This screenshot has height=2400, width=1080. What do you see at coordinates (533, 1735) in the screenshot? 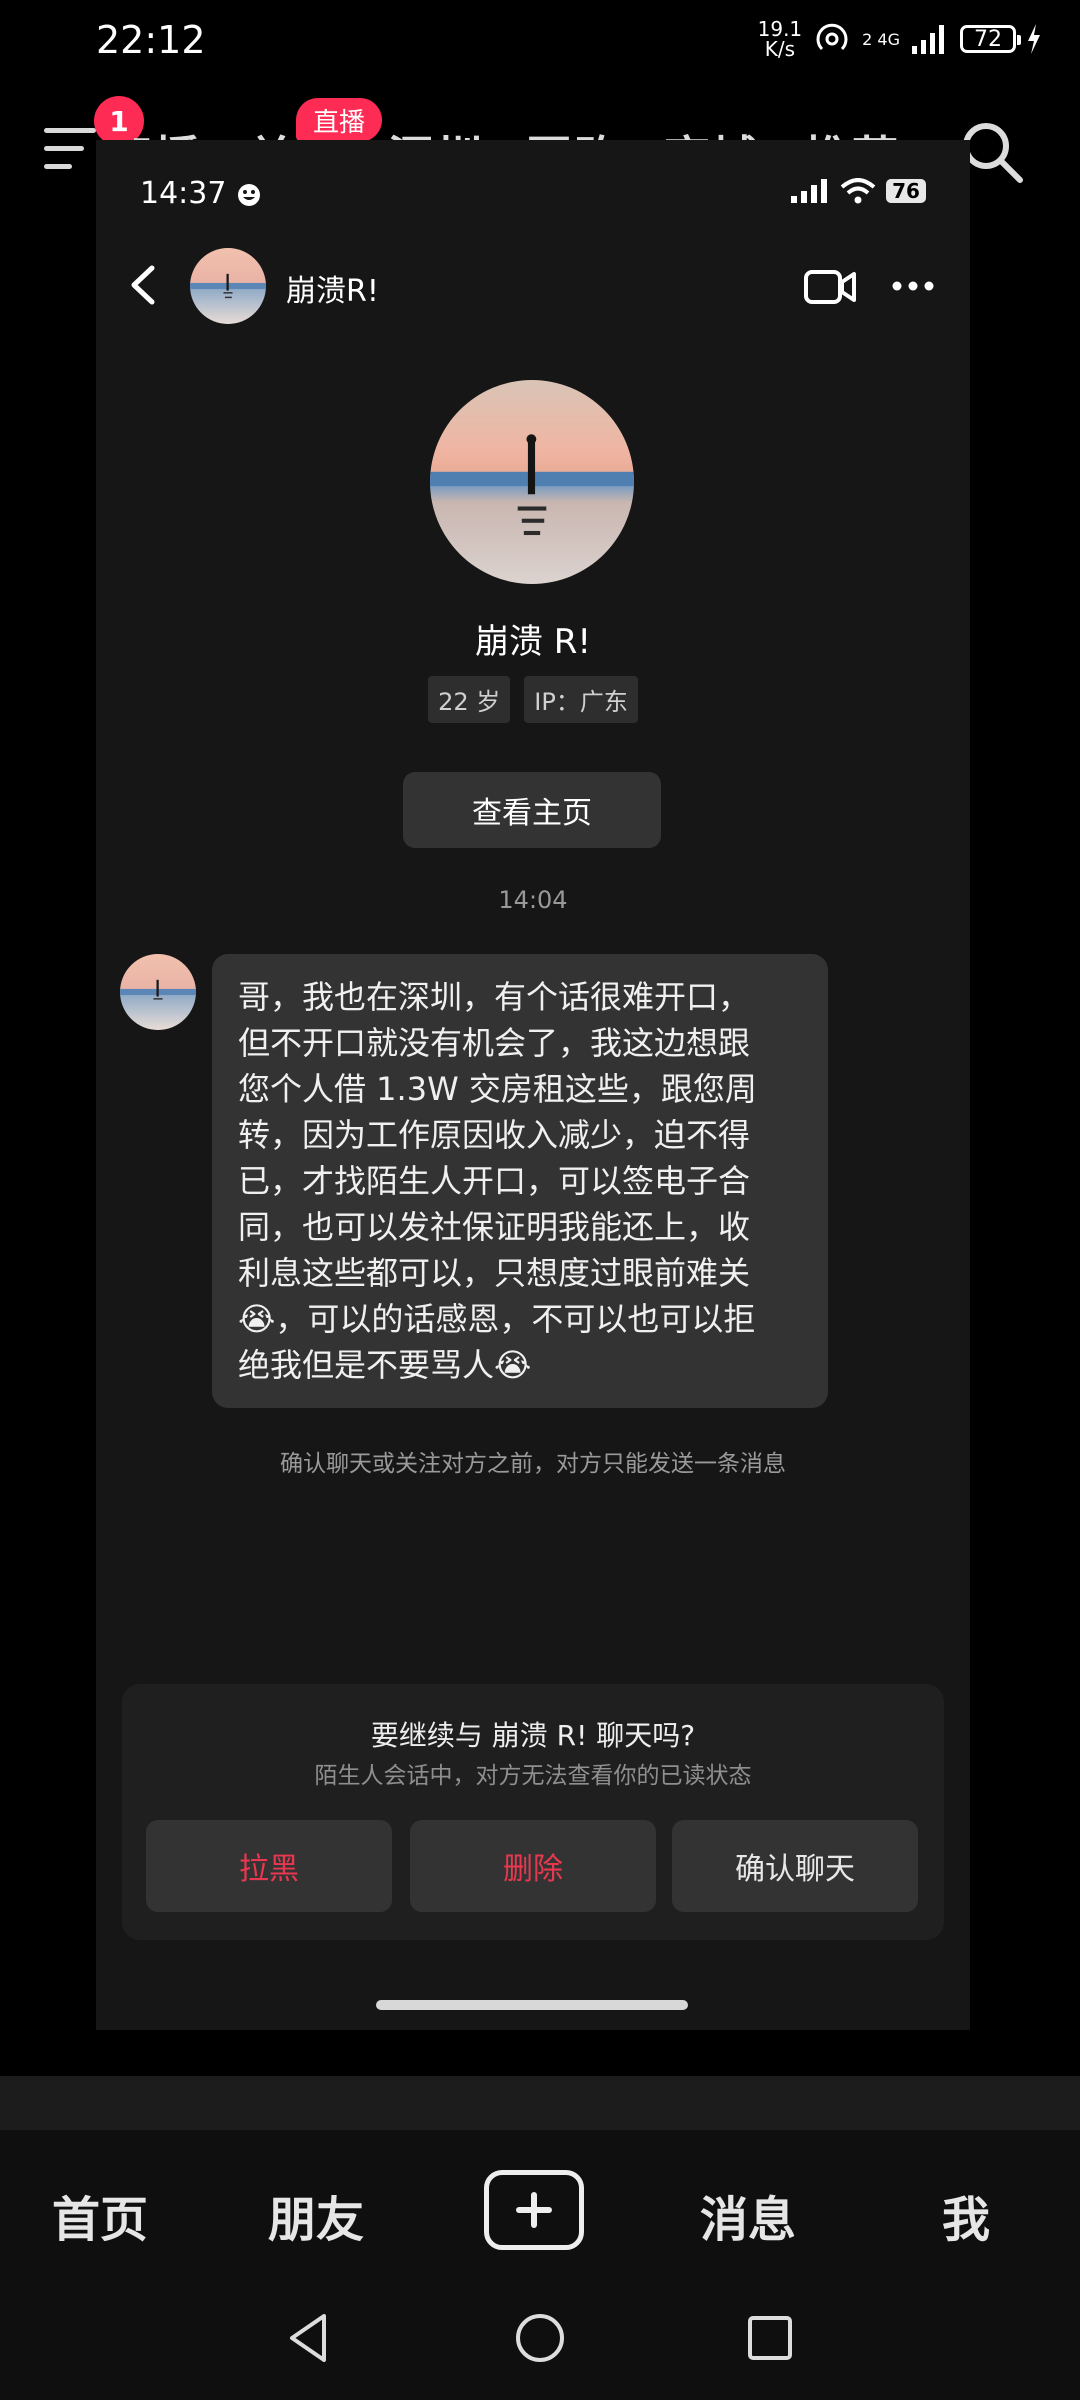
I see `confirm-title: 要继续与 崩溃 R! 聊天吗?` at bounding box center [533, 1735].